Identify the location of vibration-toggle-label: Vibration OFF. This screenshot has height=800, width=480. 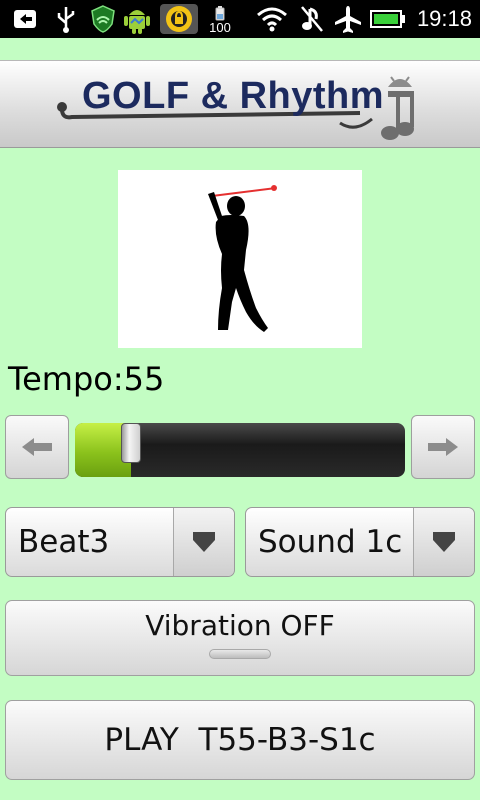
(240, 625).